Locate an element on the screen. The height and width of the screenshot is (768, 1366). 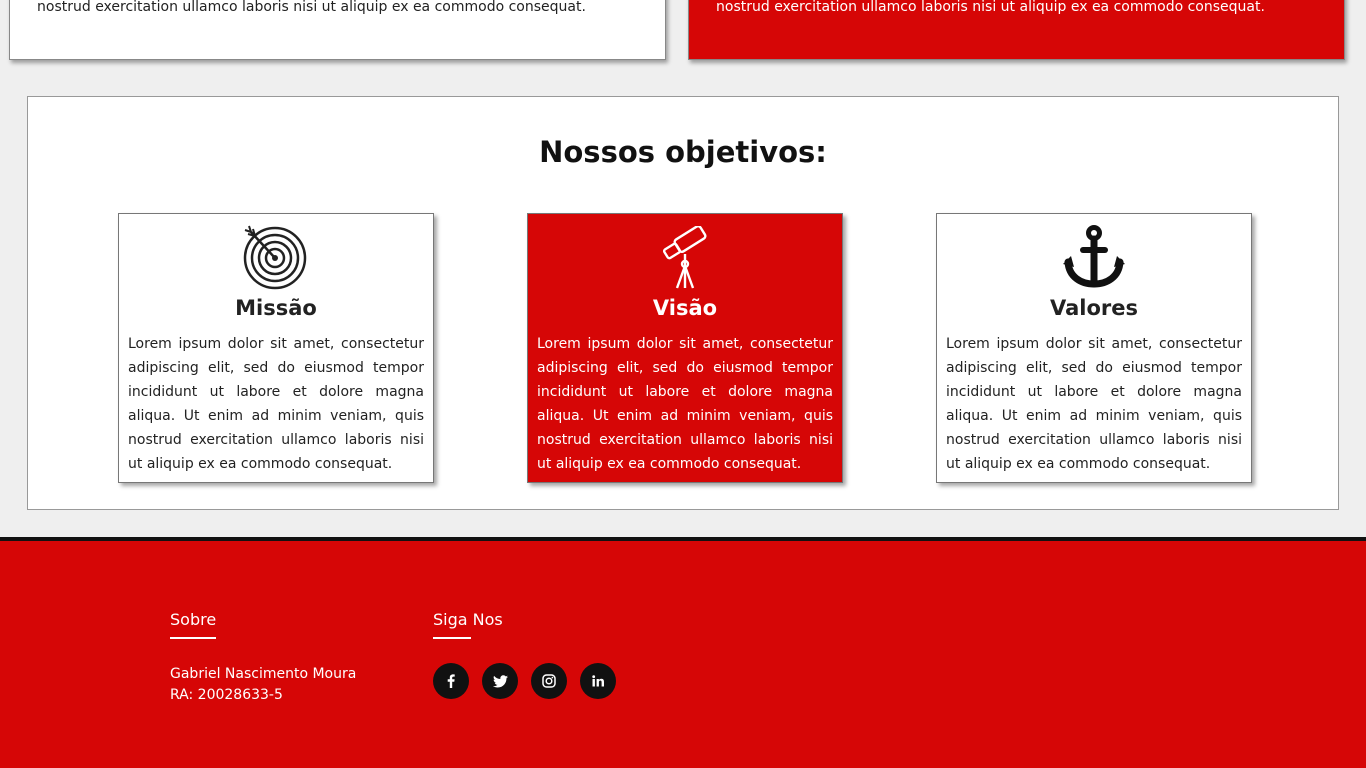
twitter-icon is located at coordinates (500, 680).